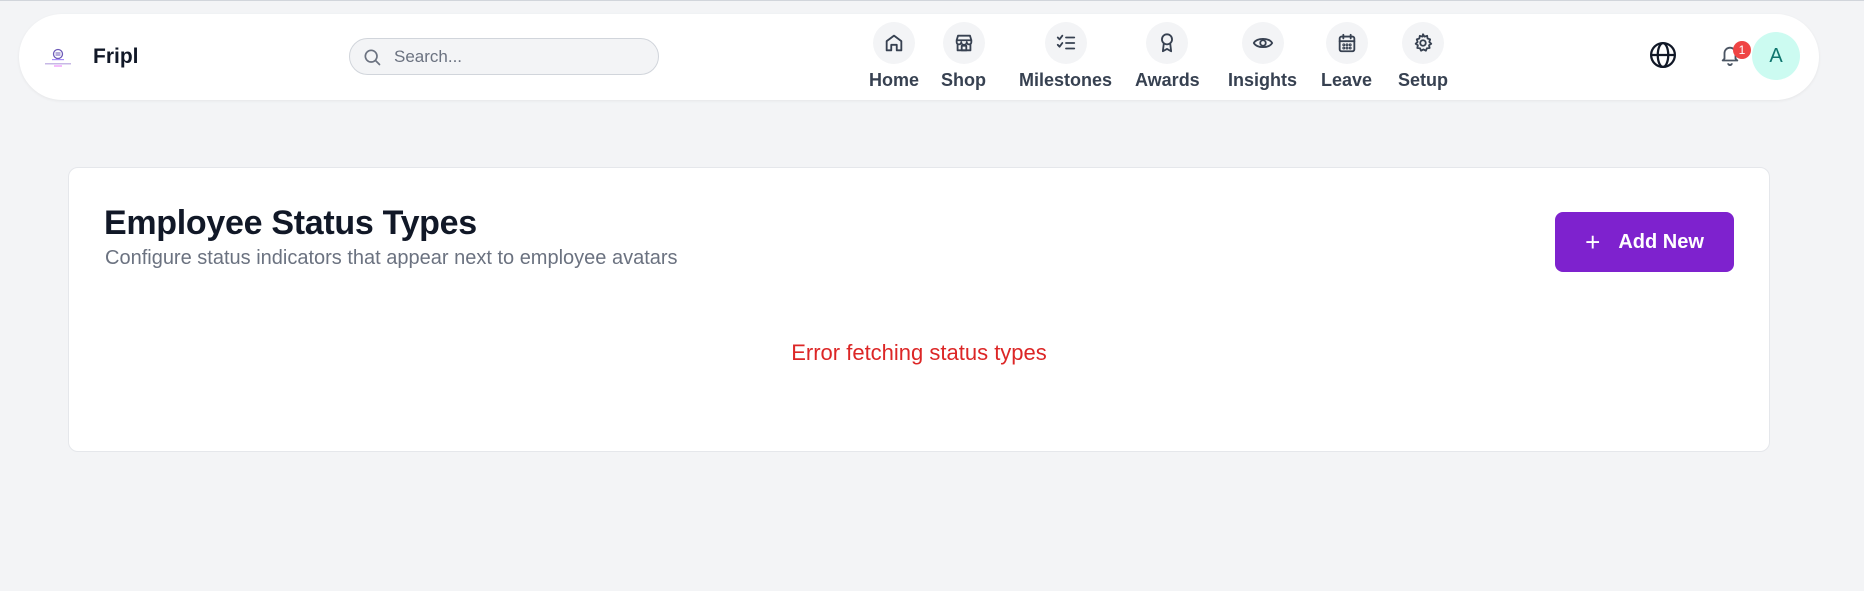 The width and height of the screenshot is (1864, 591). What do you see at coordinates (1346, 43) in the screenshot?
I see `calendar-icon` at bounding box center [1346, 43].